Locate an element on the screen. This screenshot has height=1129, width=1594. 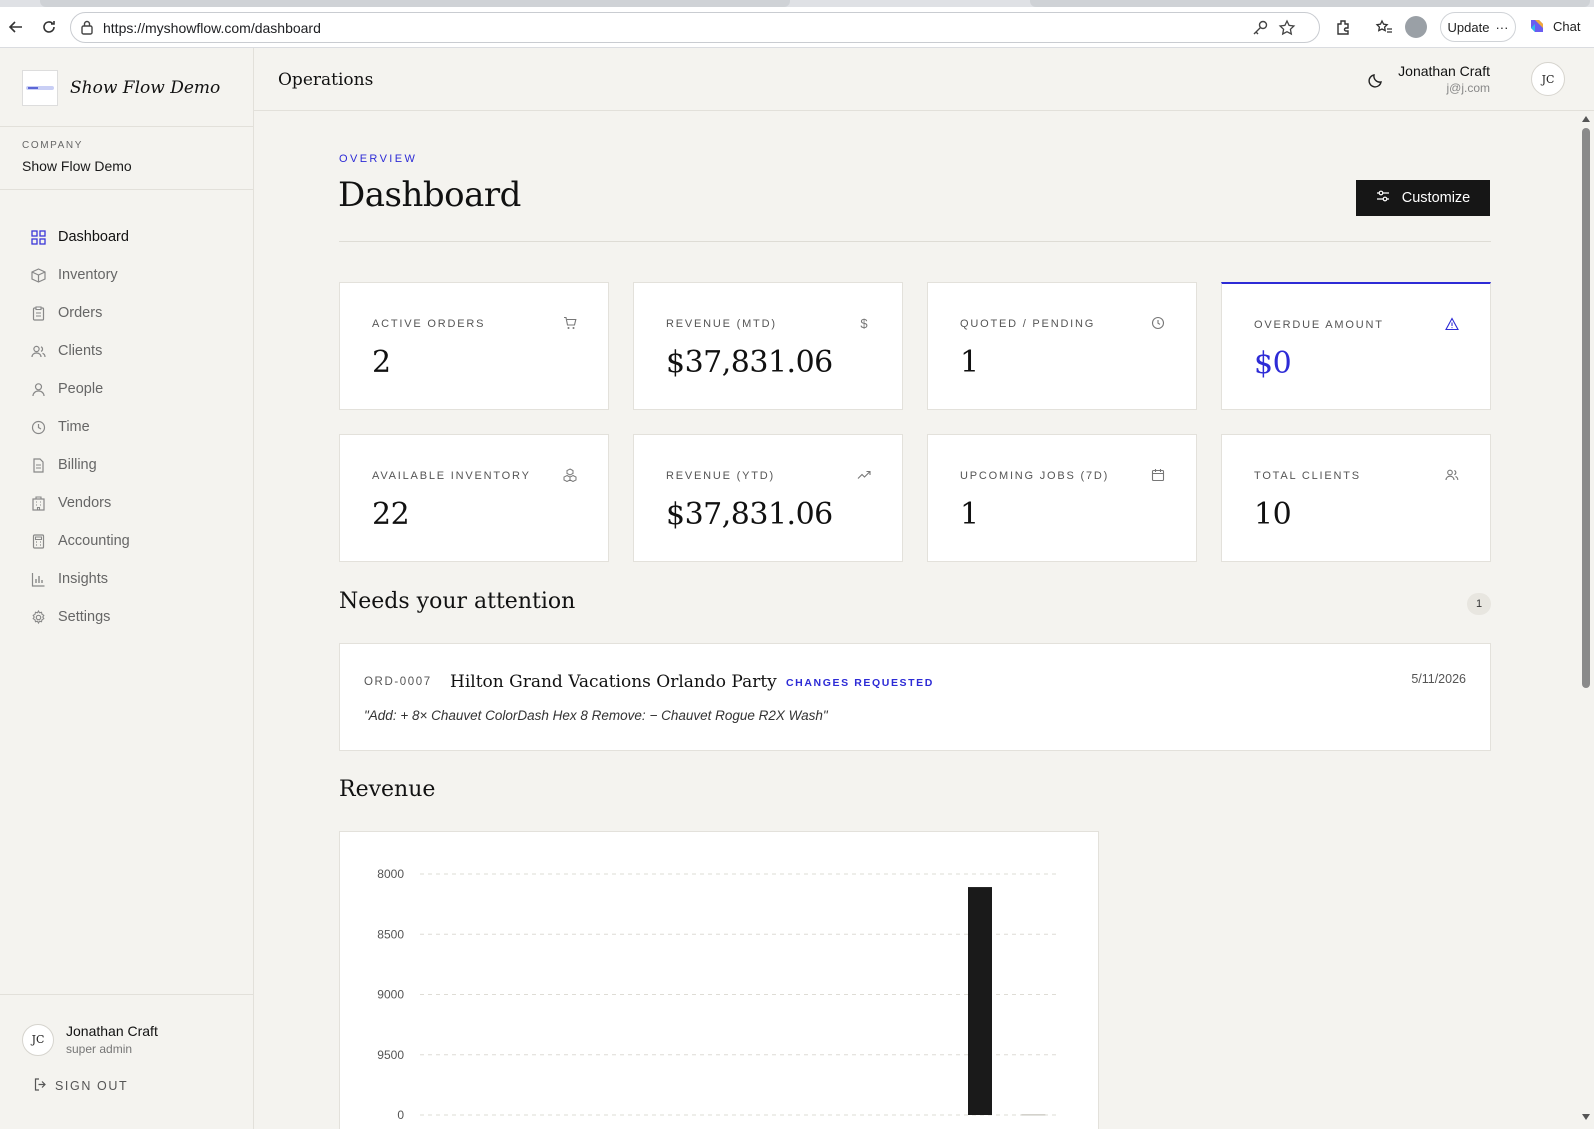
sidebar-item-accounting: Accounting is located at coordinates (132, 541).